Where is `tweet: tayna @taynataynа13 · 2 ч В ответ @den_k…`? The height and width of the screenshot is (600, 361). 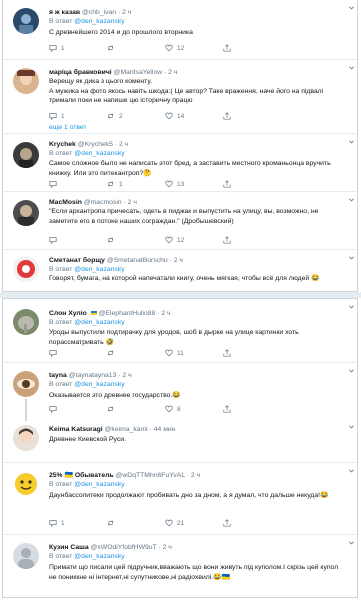 tweet: tayna @taynataynа13 · 2 ч В ответ @den_k… is located at coordinates (180, 392).